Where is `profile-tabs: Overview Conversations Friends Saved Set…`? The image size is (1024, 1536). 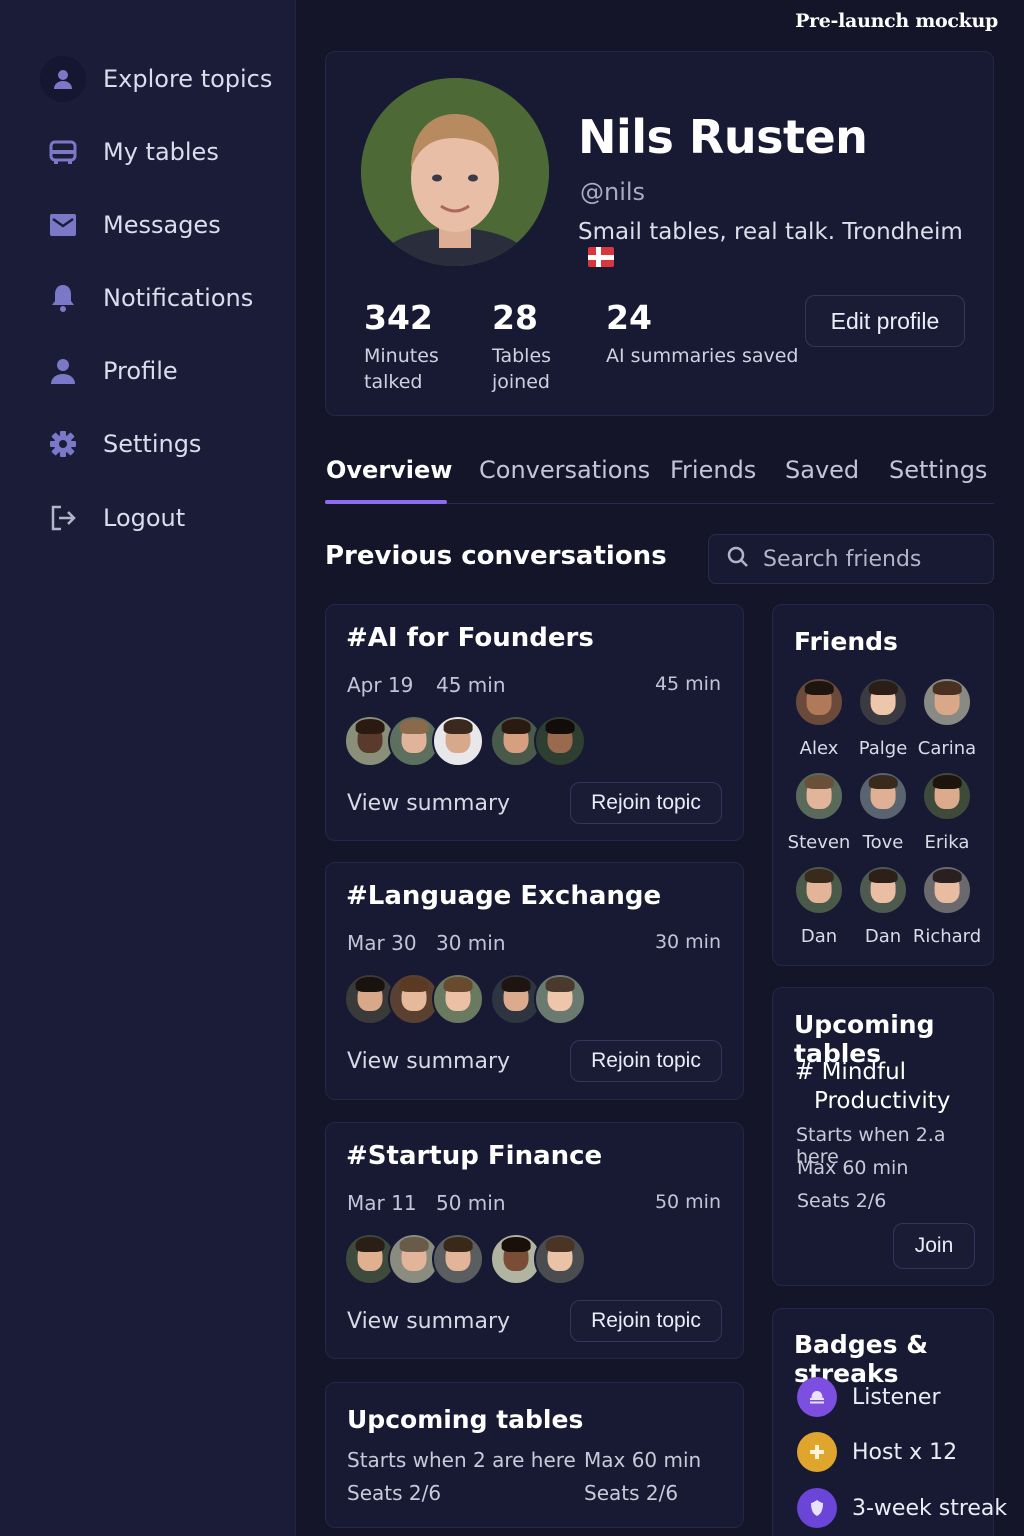
profile-tabs: Overview Conversations Friends Saved Set… is located at coordinates (659, 476).